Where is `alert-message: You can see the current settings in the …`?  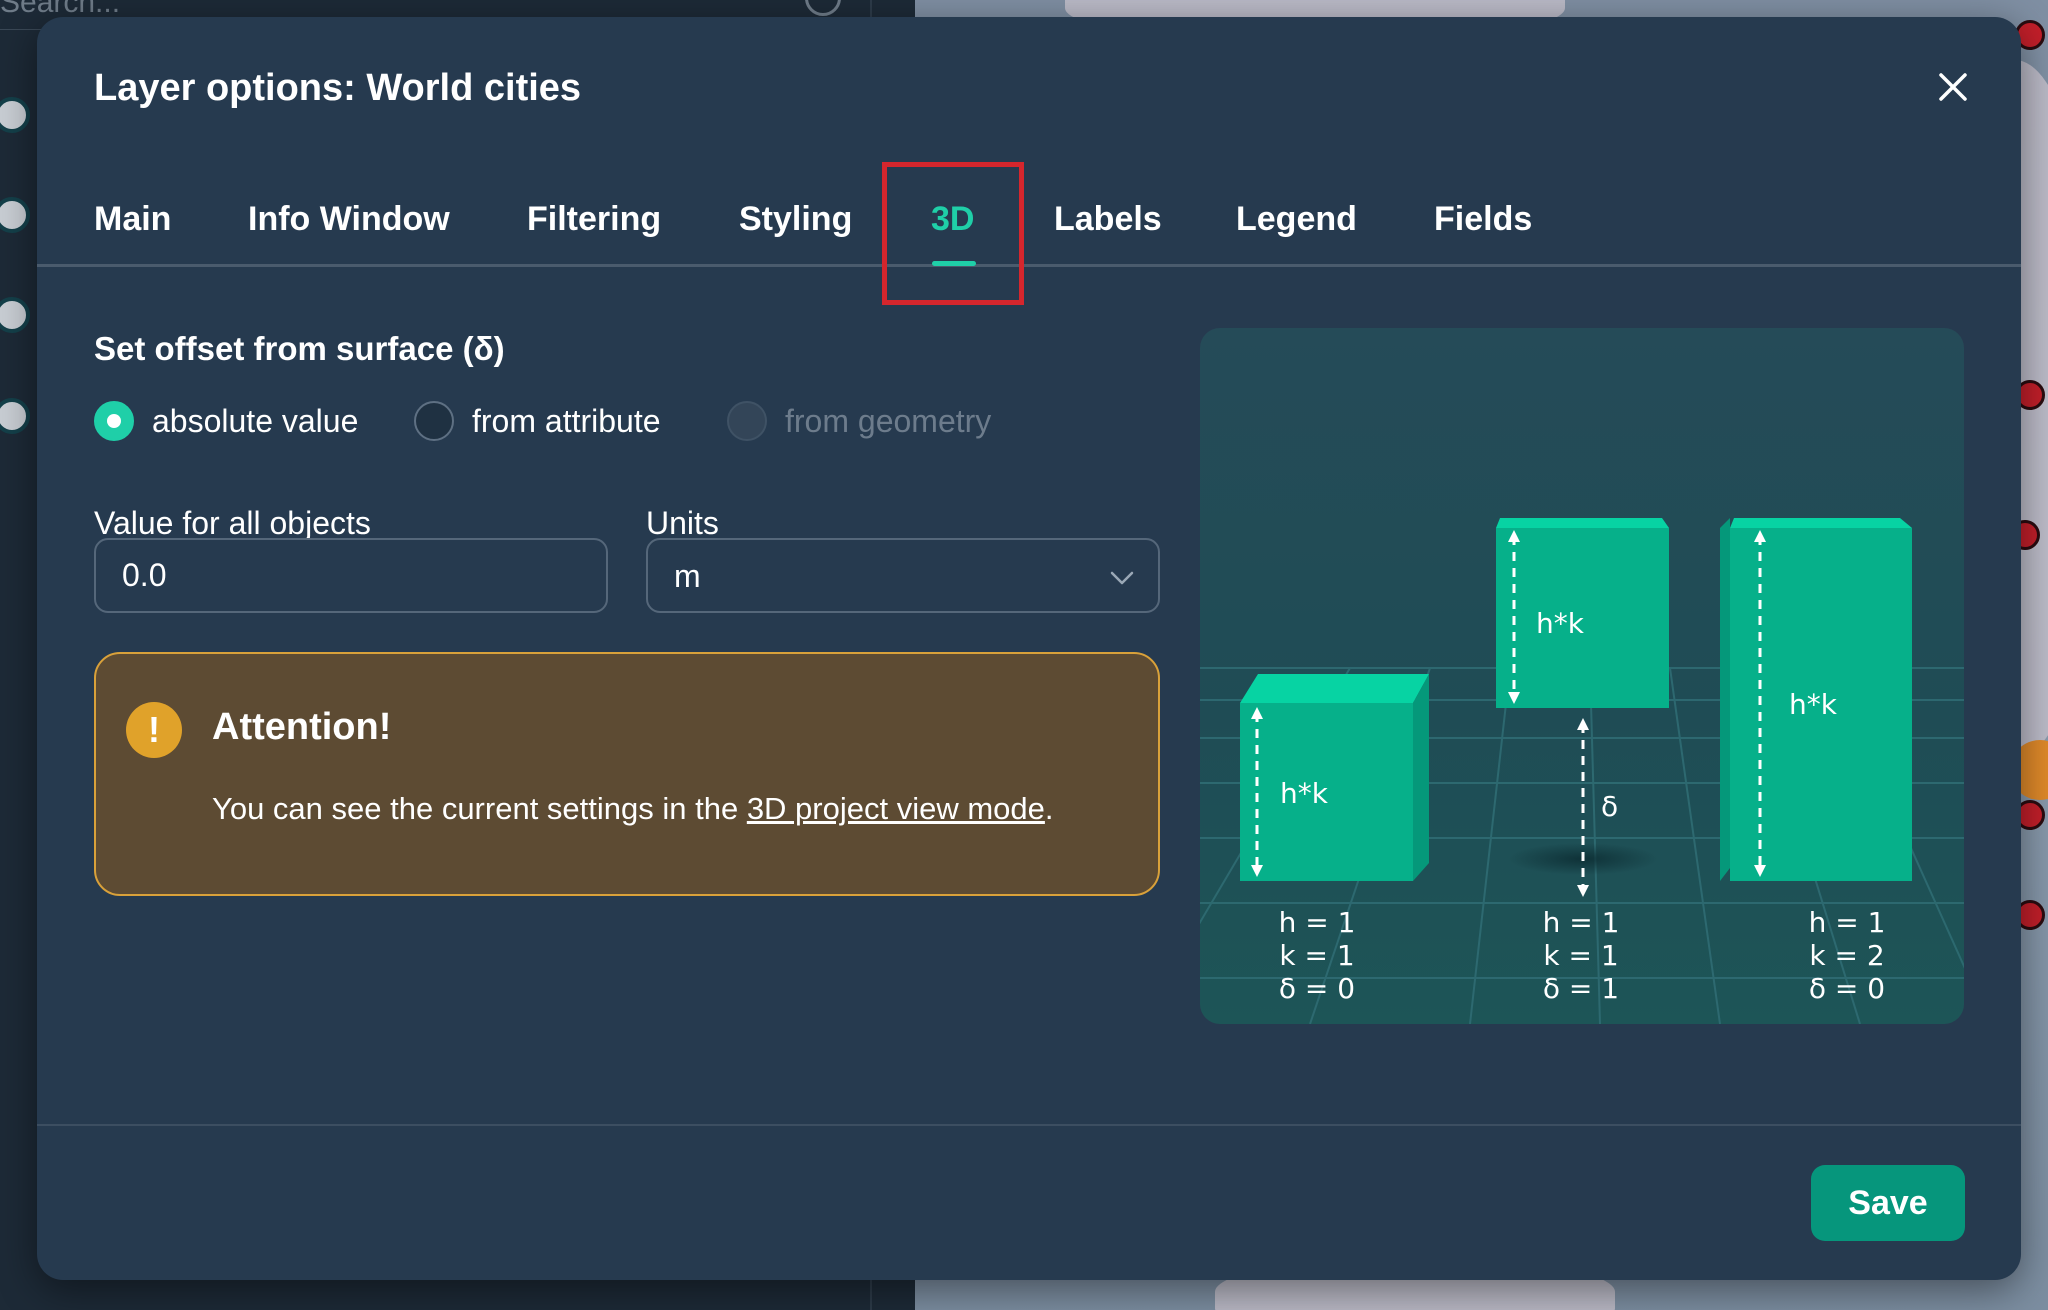 alert-message: You can see the current settings in the … is located at coordinates (652, 808).